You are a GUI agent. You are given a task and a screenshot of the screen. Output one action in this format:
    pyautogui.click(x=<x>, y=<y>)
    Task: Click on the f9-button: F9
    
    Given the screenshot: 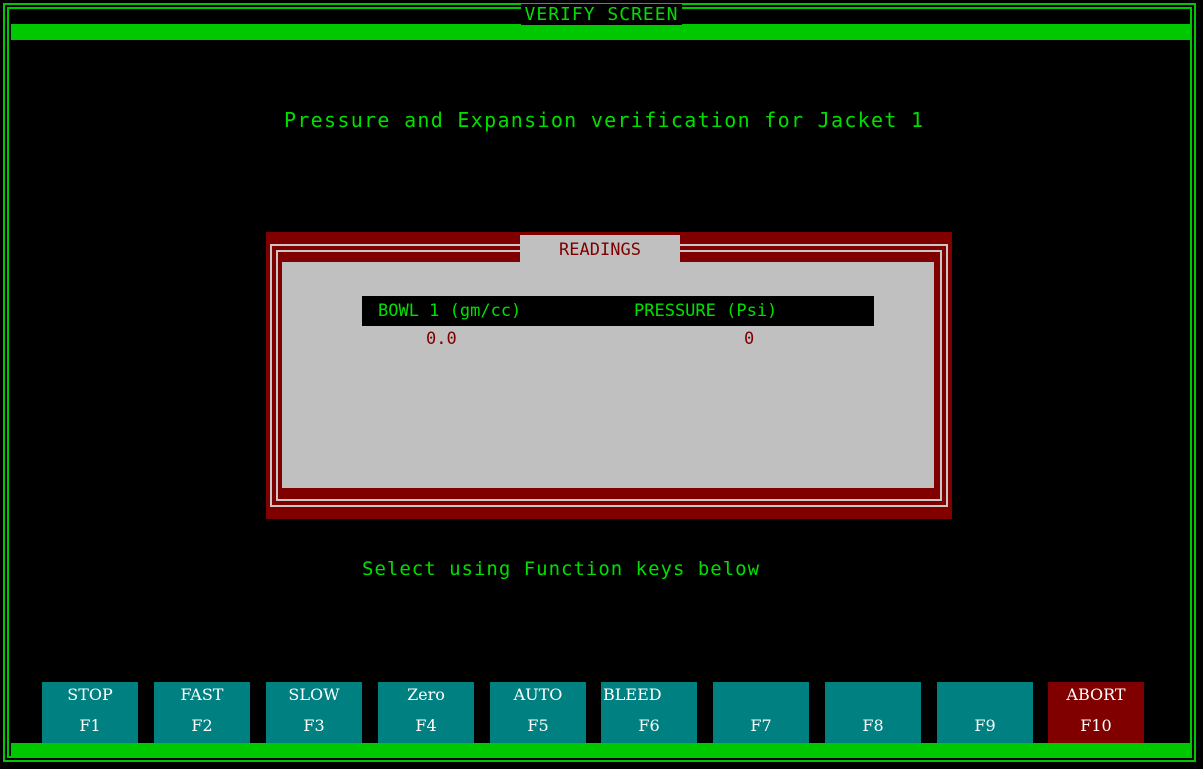 What is the action you would take?
    pyautogui.click(x=985, y=712)
    